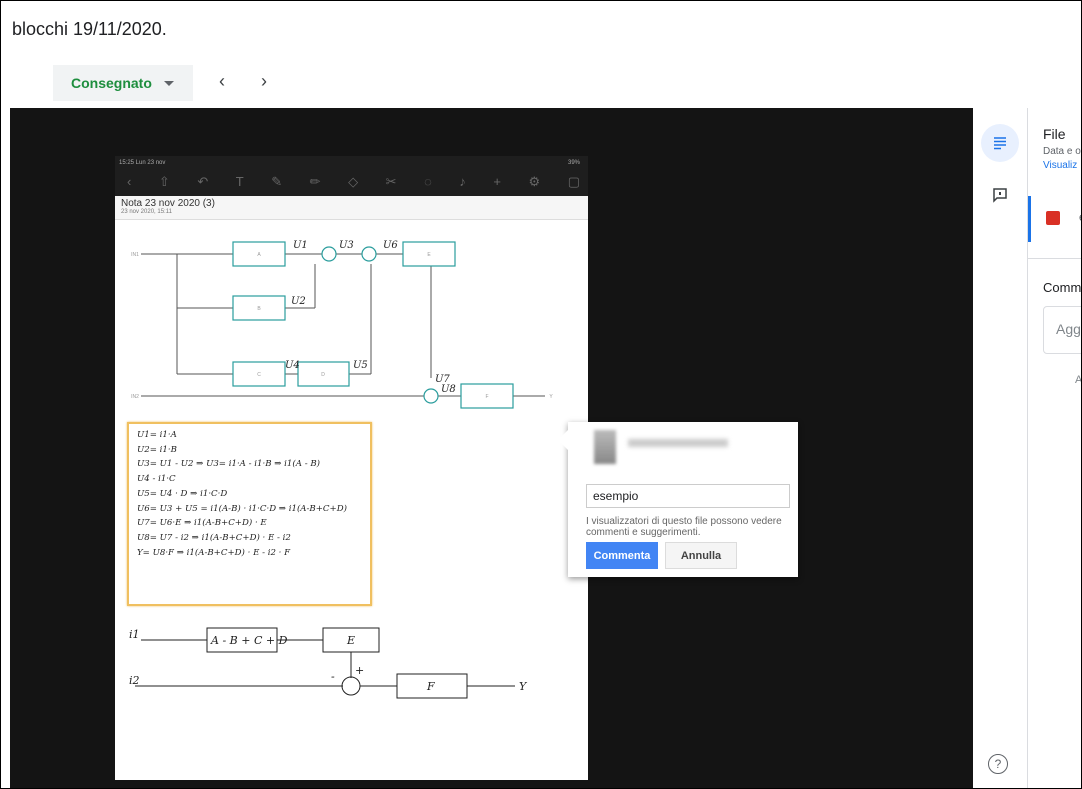 This screenshot has height=789, width=1082. Describe the element at coordinates (1000, 448) in the screenshot. I see `side-rail: ?` at that location.